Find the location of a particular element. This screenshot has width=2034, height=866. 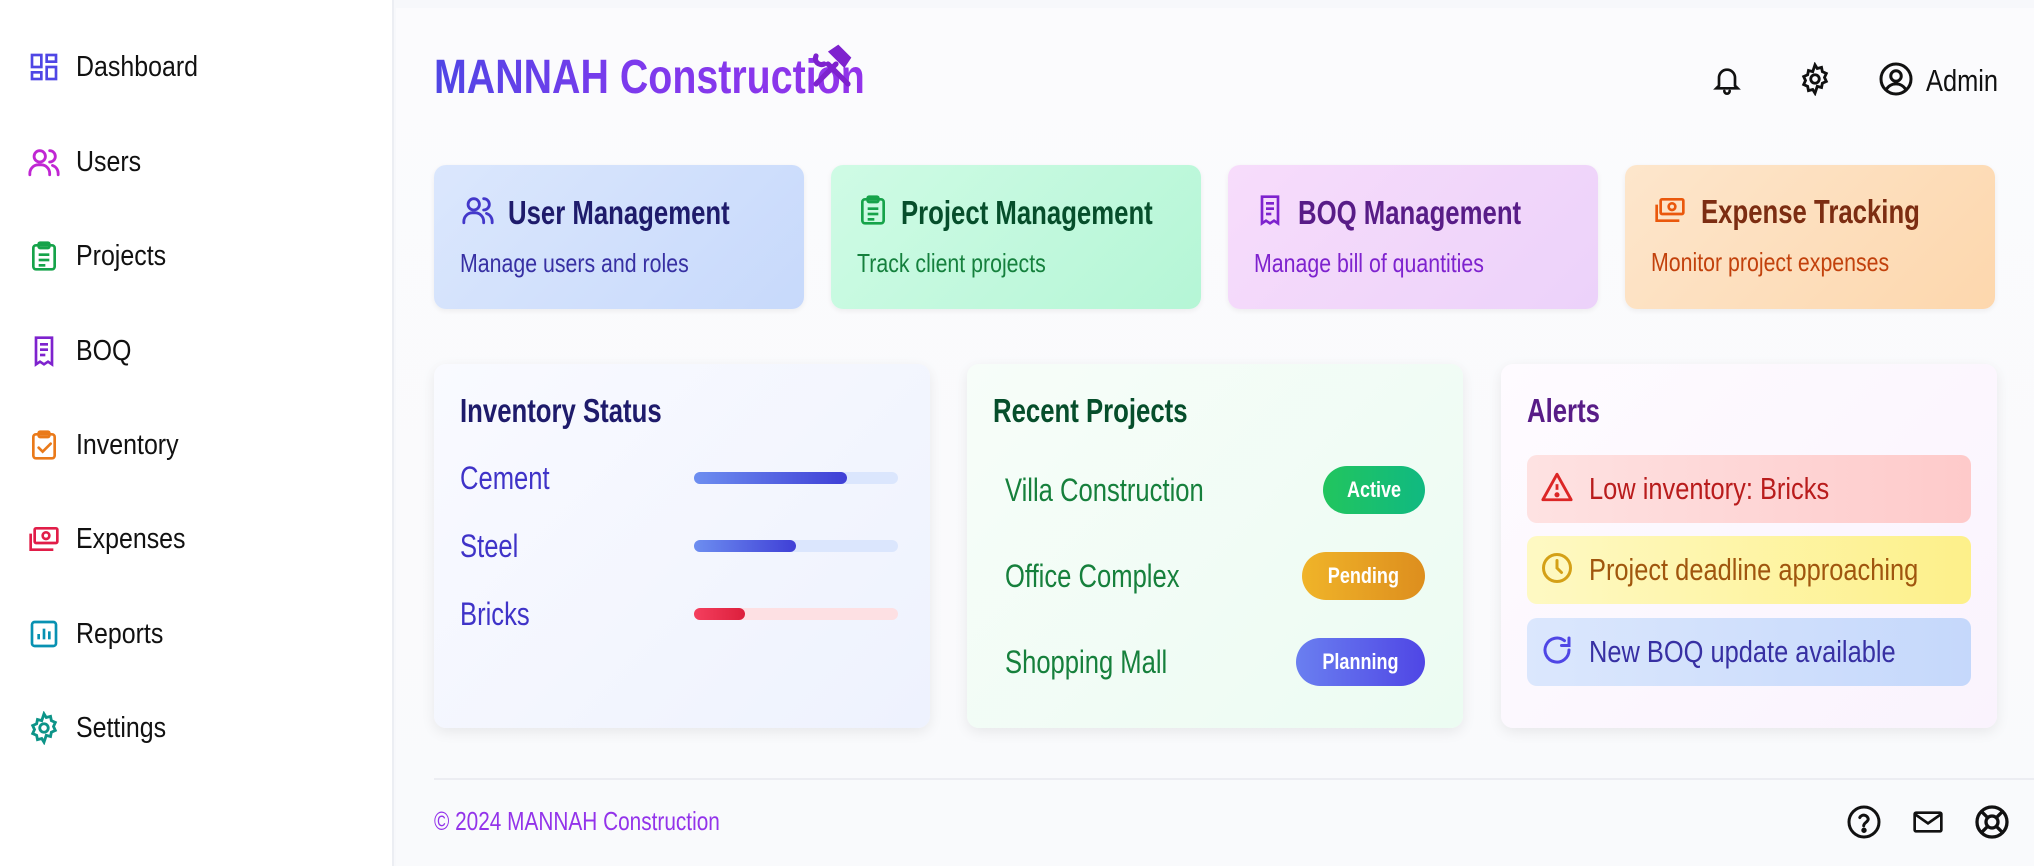

card-desc: Track client projects is located at coordinates (951, 263).